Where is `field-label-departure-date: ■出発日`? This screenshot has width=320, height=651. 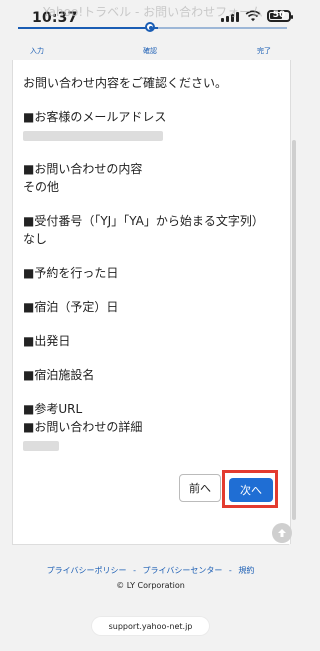
field-label-departure-date: ■出発日 is located at coordinates (47, 341).